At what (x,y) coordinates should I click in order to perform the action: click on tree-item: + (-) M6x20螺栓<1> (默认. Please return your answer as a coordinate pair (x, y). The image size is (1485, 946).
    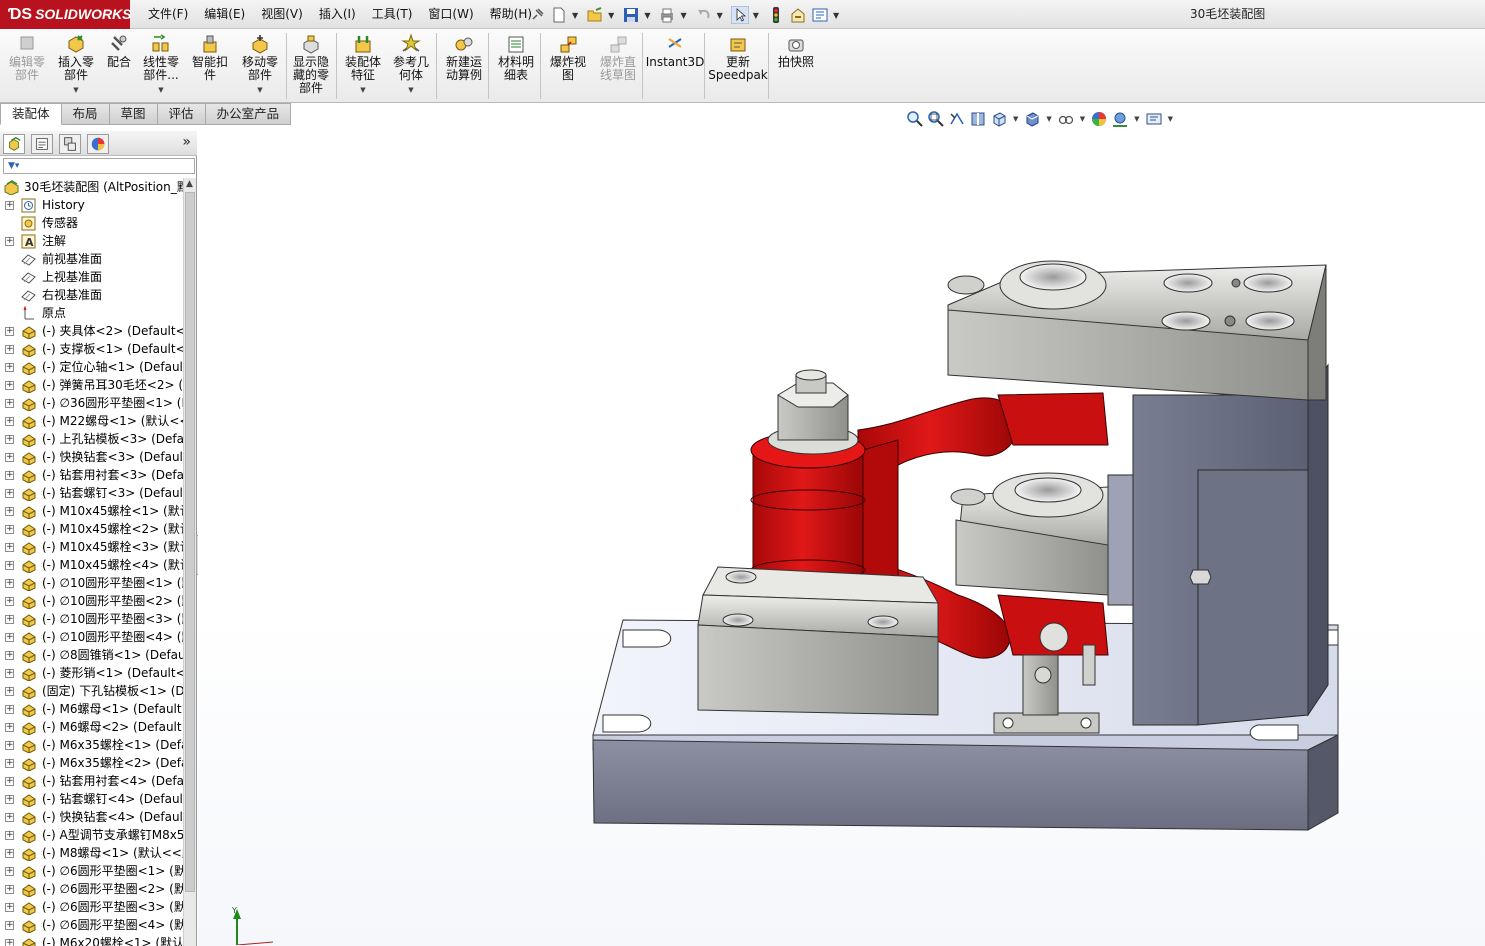
    Looking at the image, I should click on (91, 940).